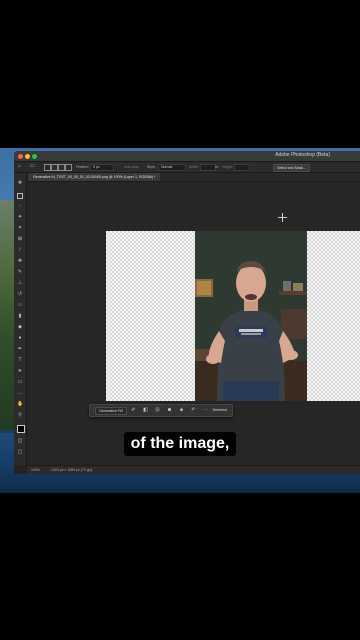 The height and width of the screenshot is (640, 360). I want to click on zoom-level: 100%, so click(35, 470).